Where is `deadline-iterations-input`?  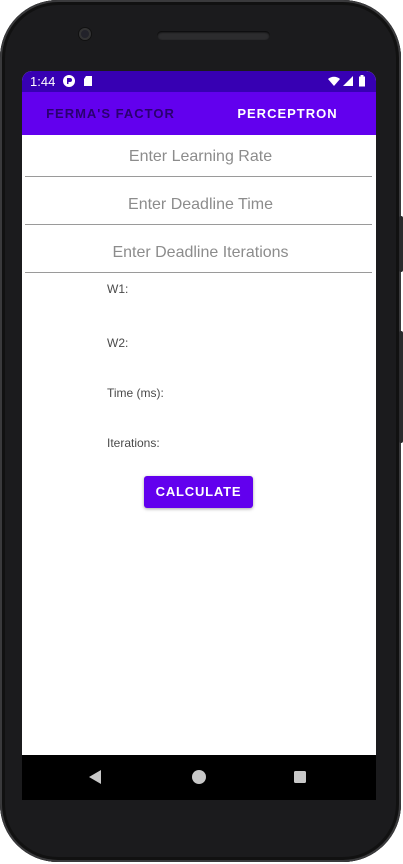 deadline-iterations-input is located at coordinates (200, 253).